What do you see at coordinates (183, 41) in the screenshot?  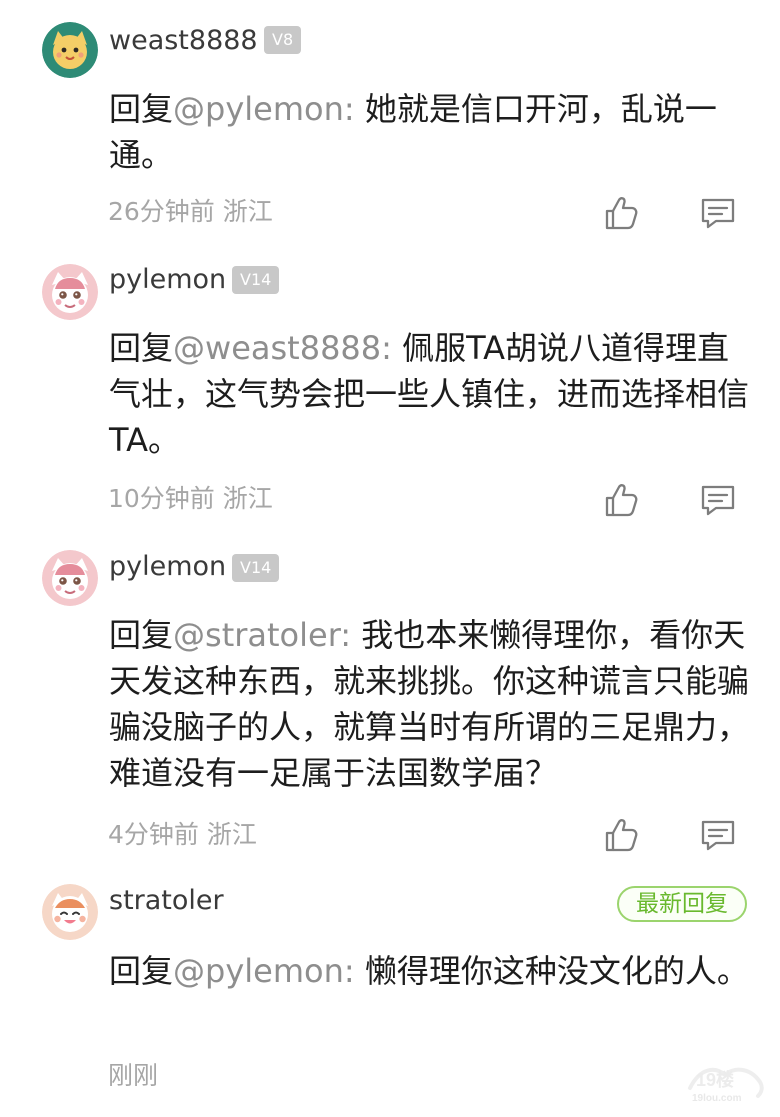 I see `username: weast8888` at bounding box center [183, 41].